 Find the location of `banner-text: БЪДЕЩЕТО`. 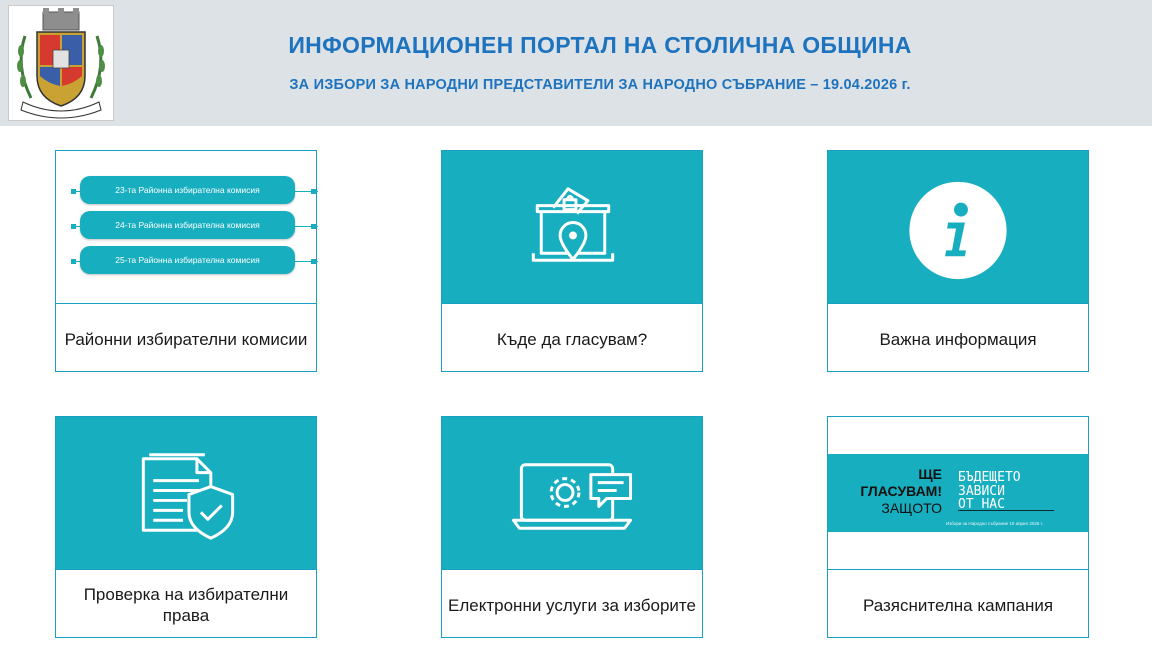

banner-text: БЪДЕЩЕТО is located at coordinates (989, 477).